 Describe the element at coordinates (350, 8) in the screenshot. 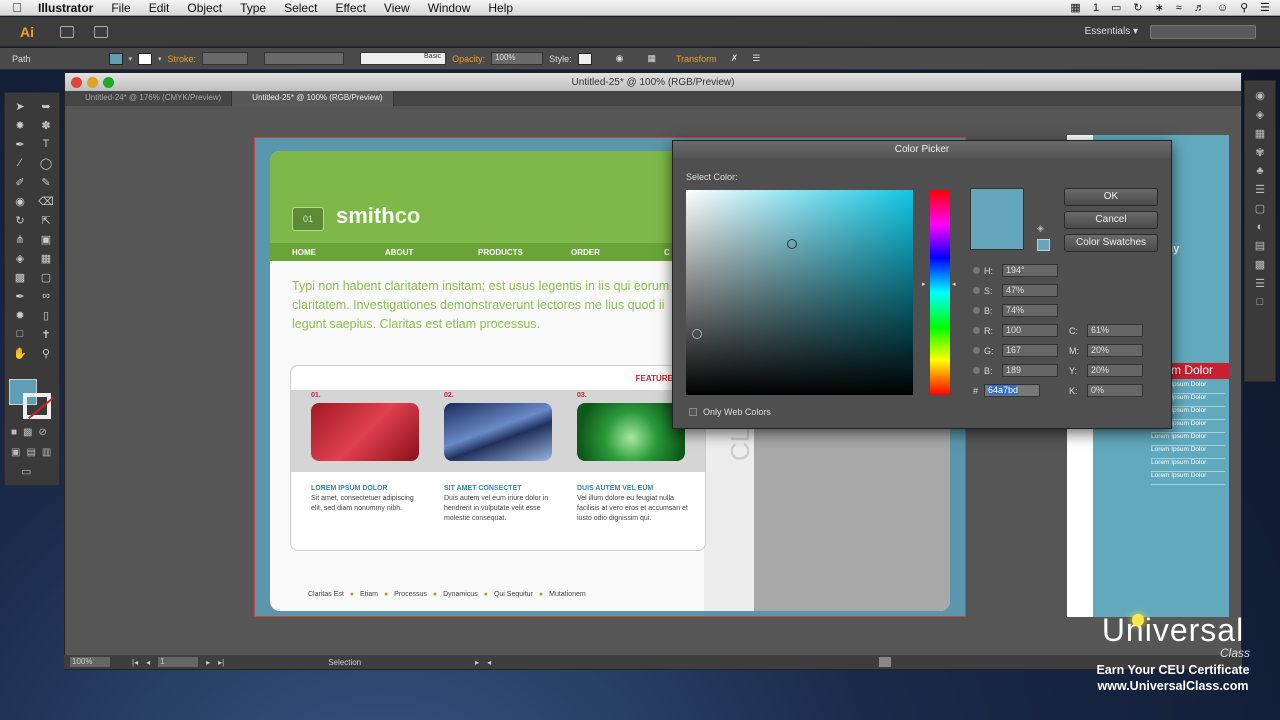

I see `menu-effect: Effect` at that location.